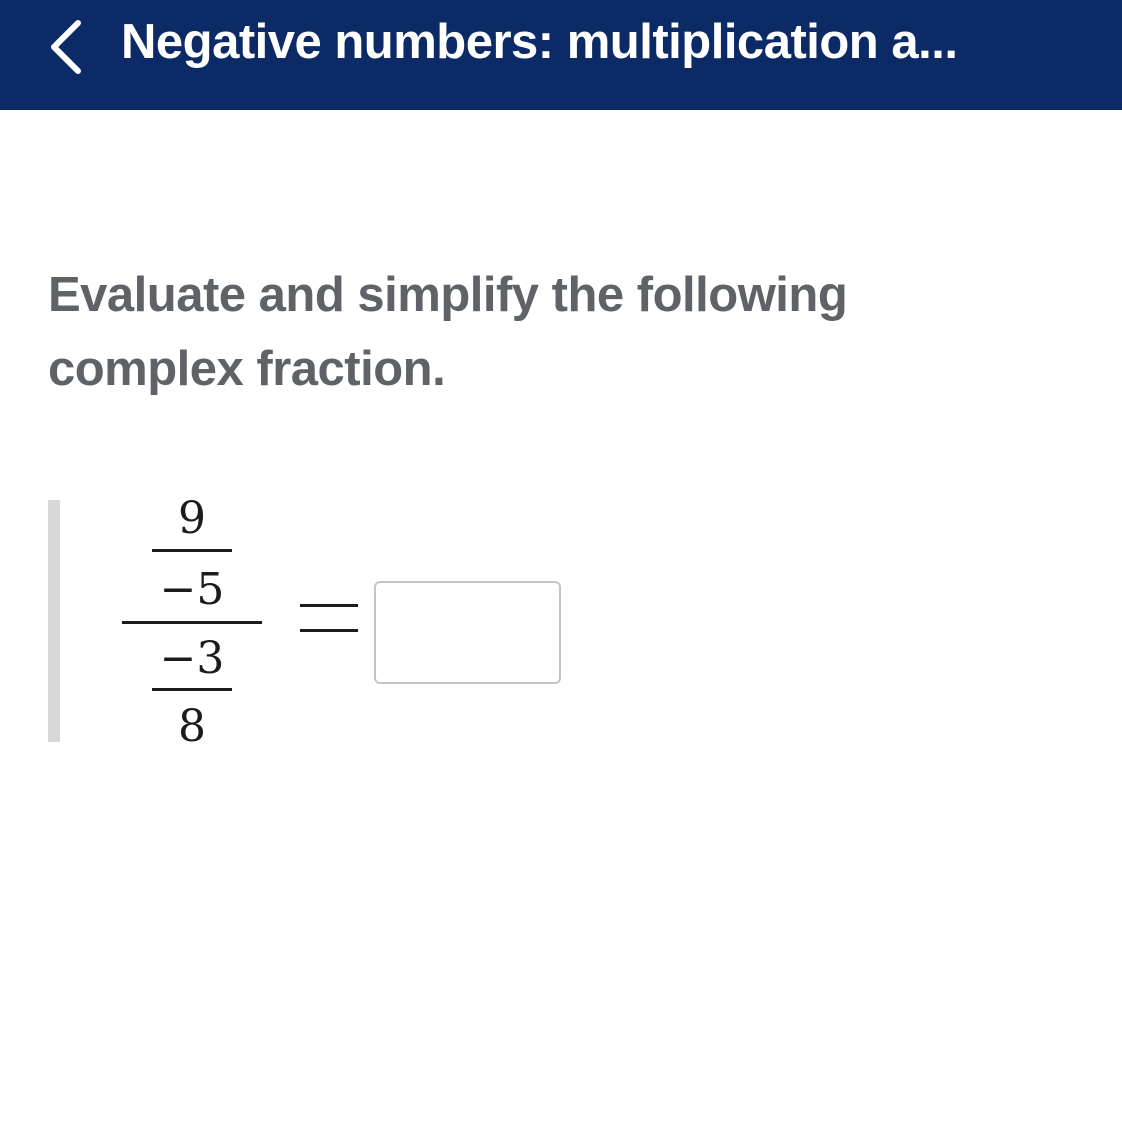 Image resolution: width=1122 pixels, height=1125 pixels. I want to click on bottom-numerator: −3, so click(192, 658).